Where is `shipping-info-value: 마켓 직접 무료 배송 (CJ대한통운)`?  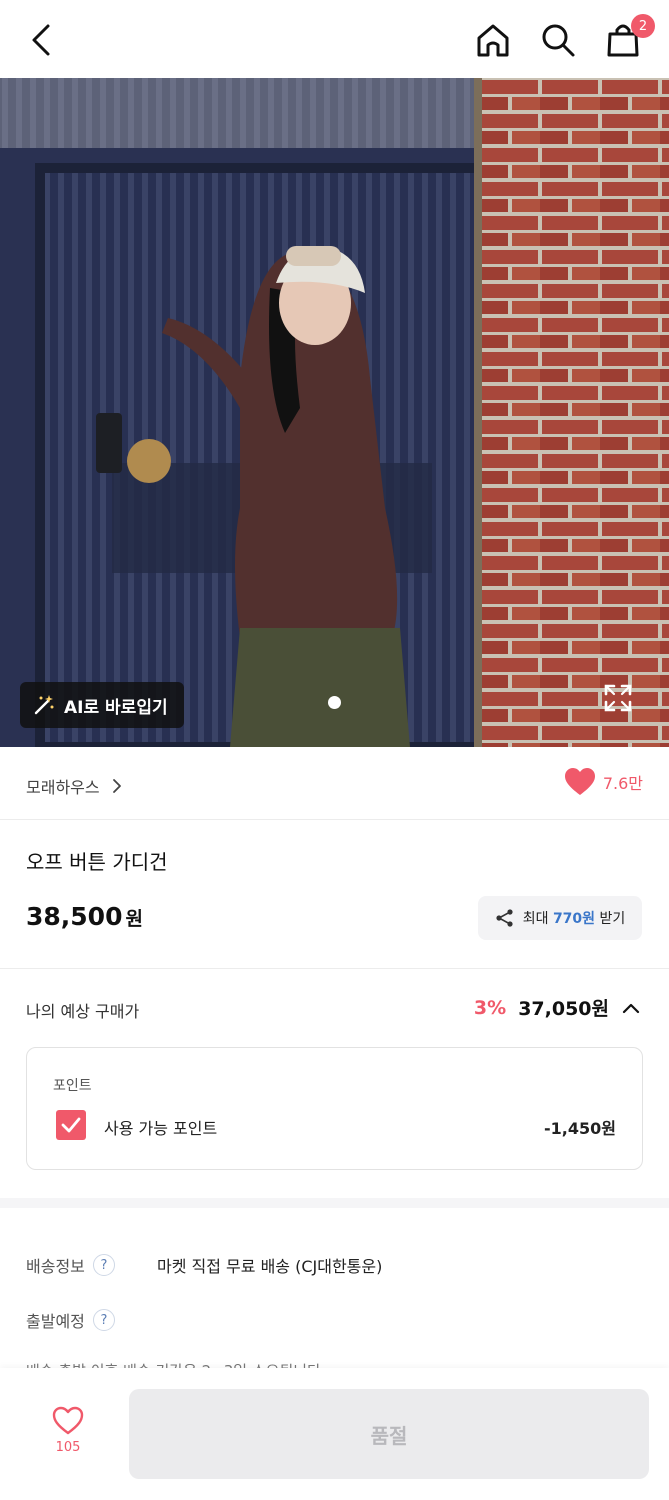 shipping-info-value: 마켓 직접 무료 배송 (CJ대한통운) is located at coordinates (270, 1266).